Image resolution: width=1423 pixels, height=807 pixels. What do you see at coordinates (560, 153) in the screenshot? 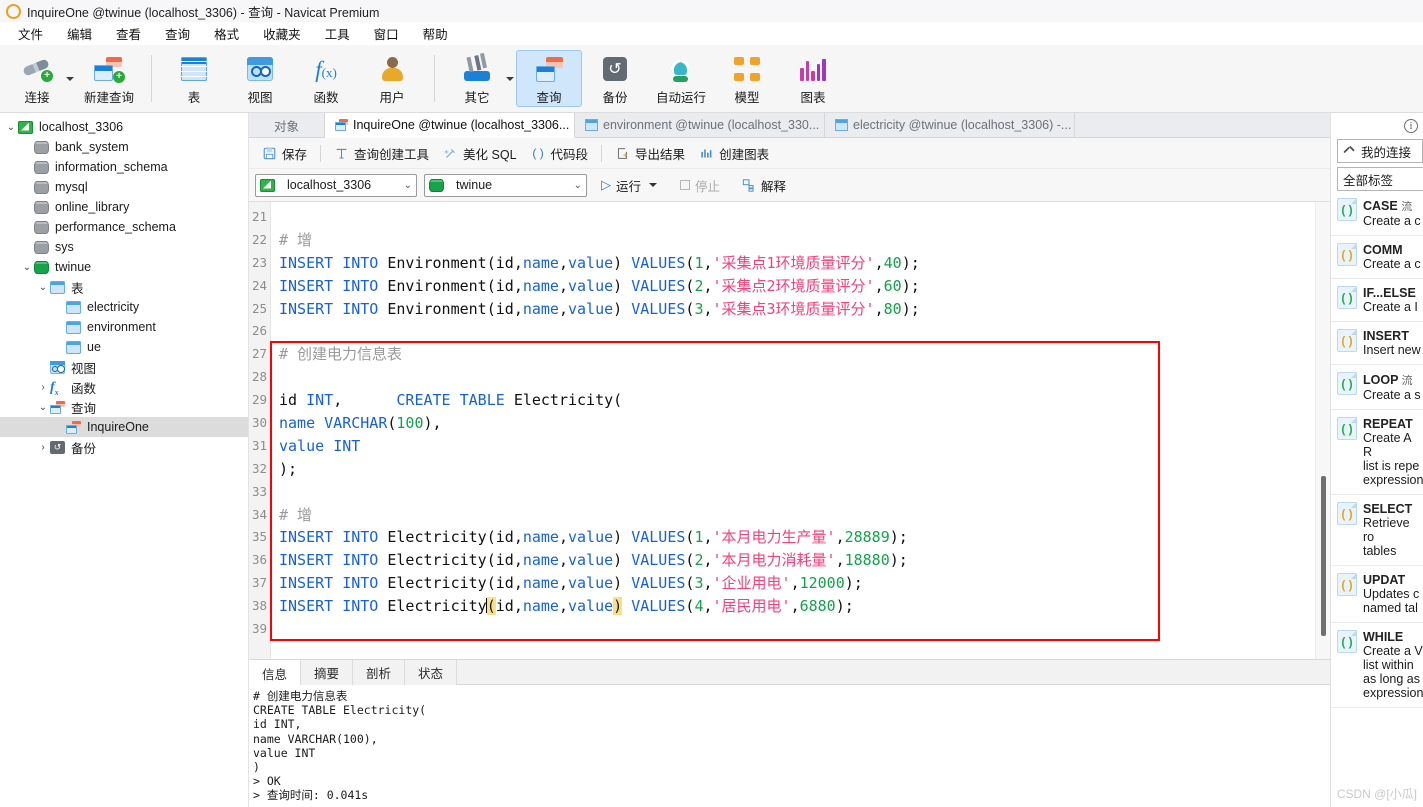
I see `code-snippet-button: ( ) 代码段` at bounding box center [560, 153].